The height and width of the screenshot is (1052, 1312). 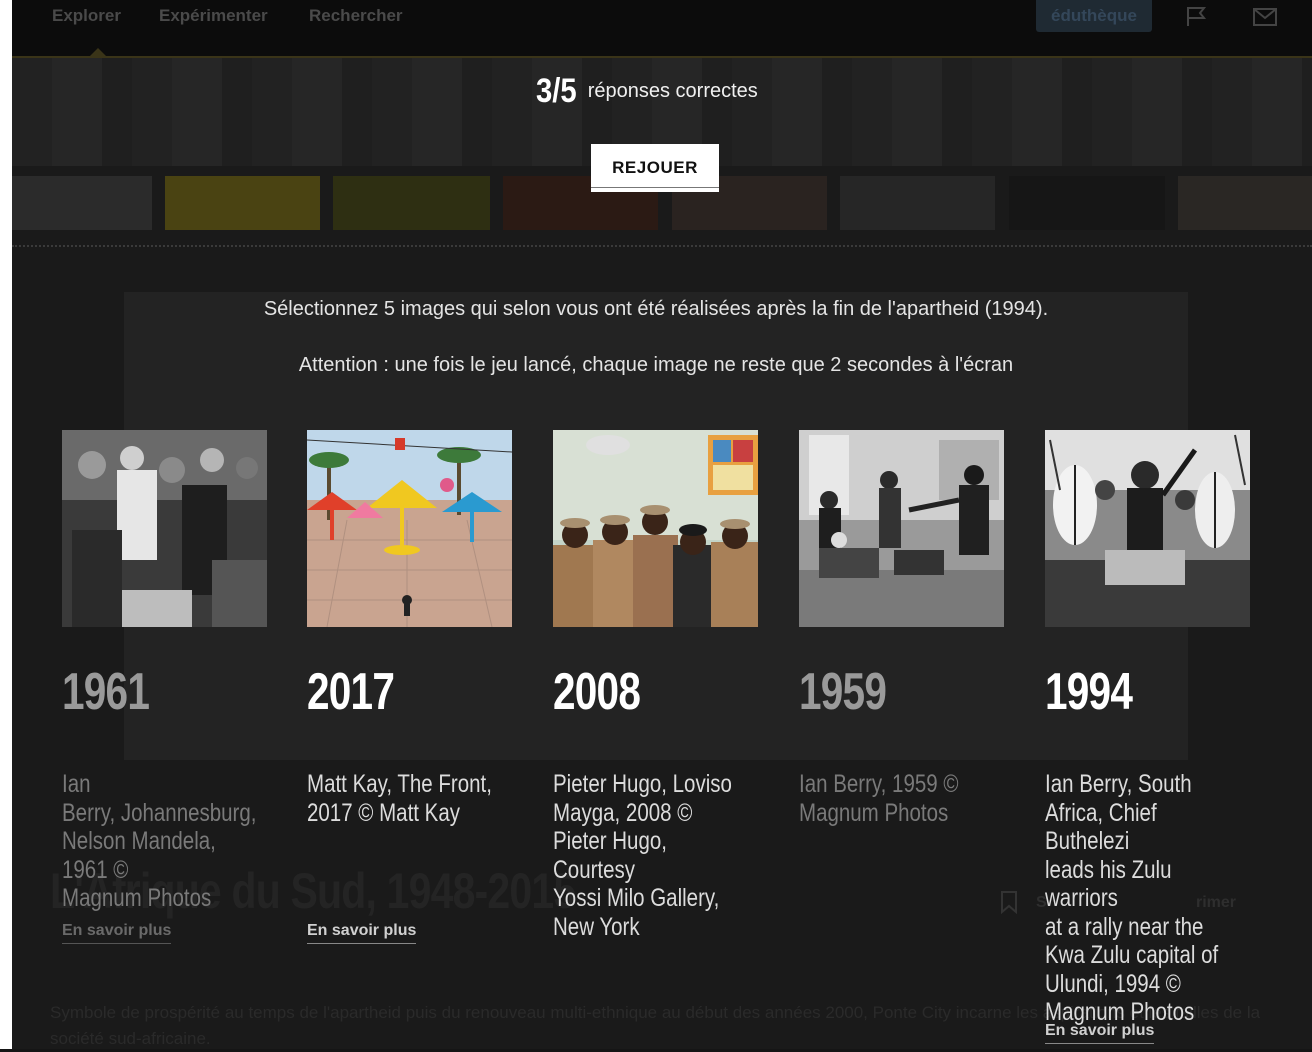 What do you see at coordinates (597, 692) in the screenshot?
I see `year-label: 2008` at bounding box center [597, 692].